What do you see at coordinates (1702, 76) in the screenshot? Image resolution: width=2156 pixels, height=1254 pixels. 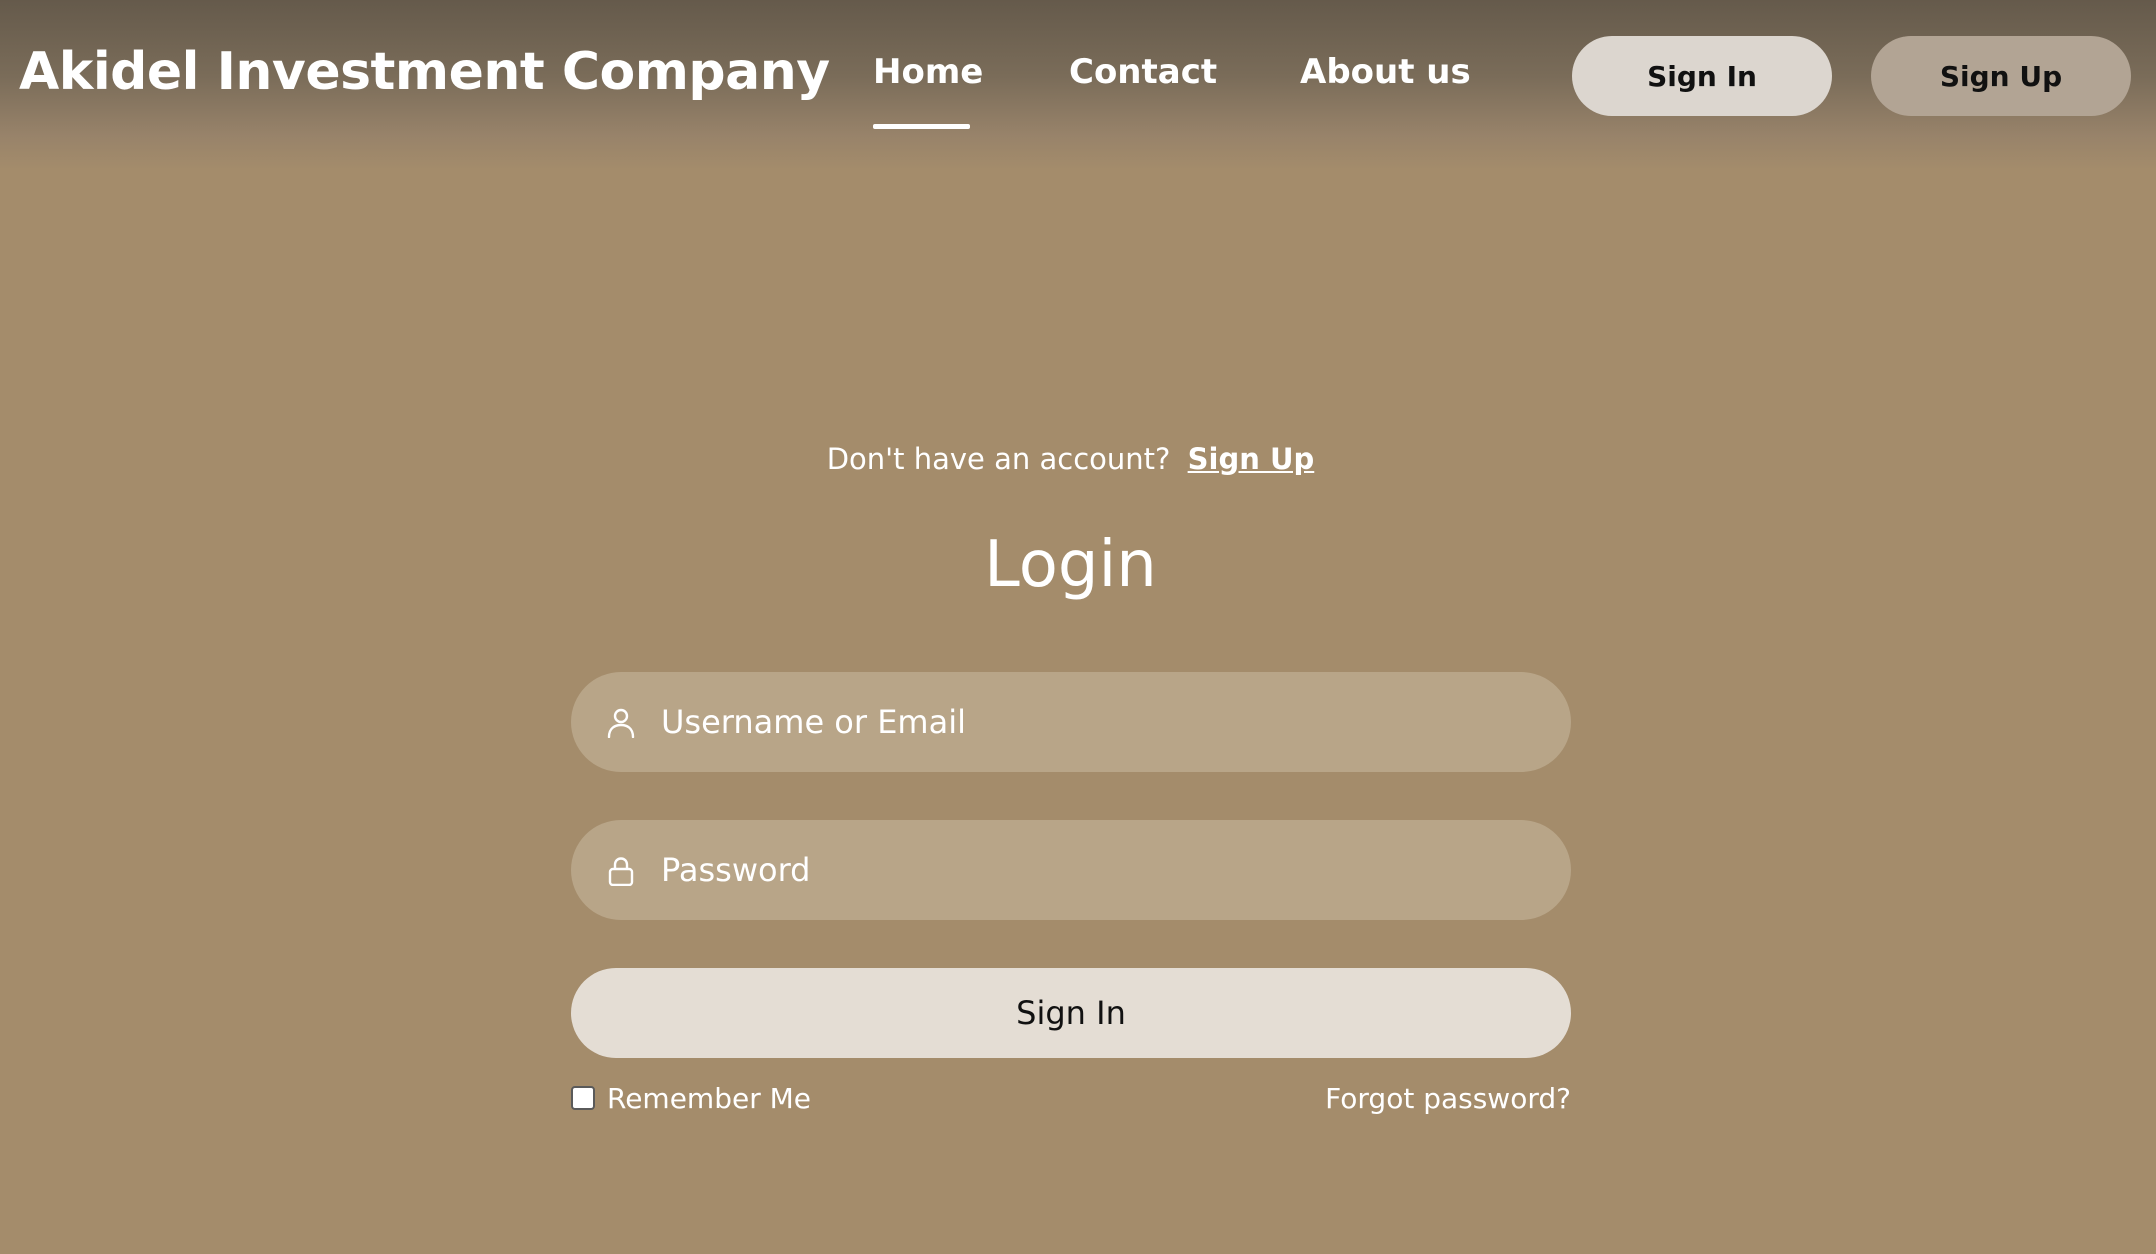 I see `header-sign-in-button: Sign In` at bounding box center [1702, 76].